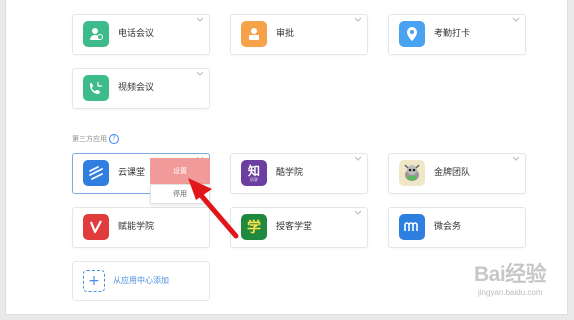 The width and height of the screenshot is (574, 320). Describe the element at coordinates (290, 173) in the screenshot. I see `app-label: 酷学院` at that location.